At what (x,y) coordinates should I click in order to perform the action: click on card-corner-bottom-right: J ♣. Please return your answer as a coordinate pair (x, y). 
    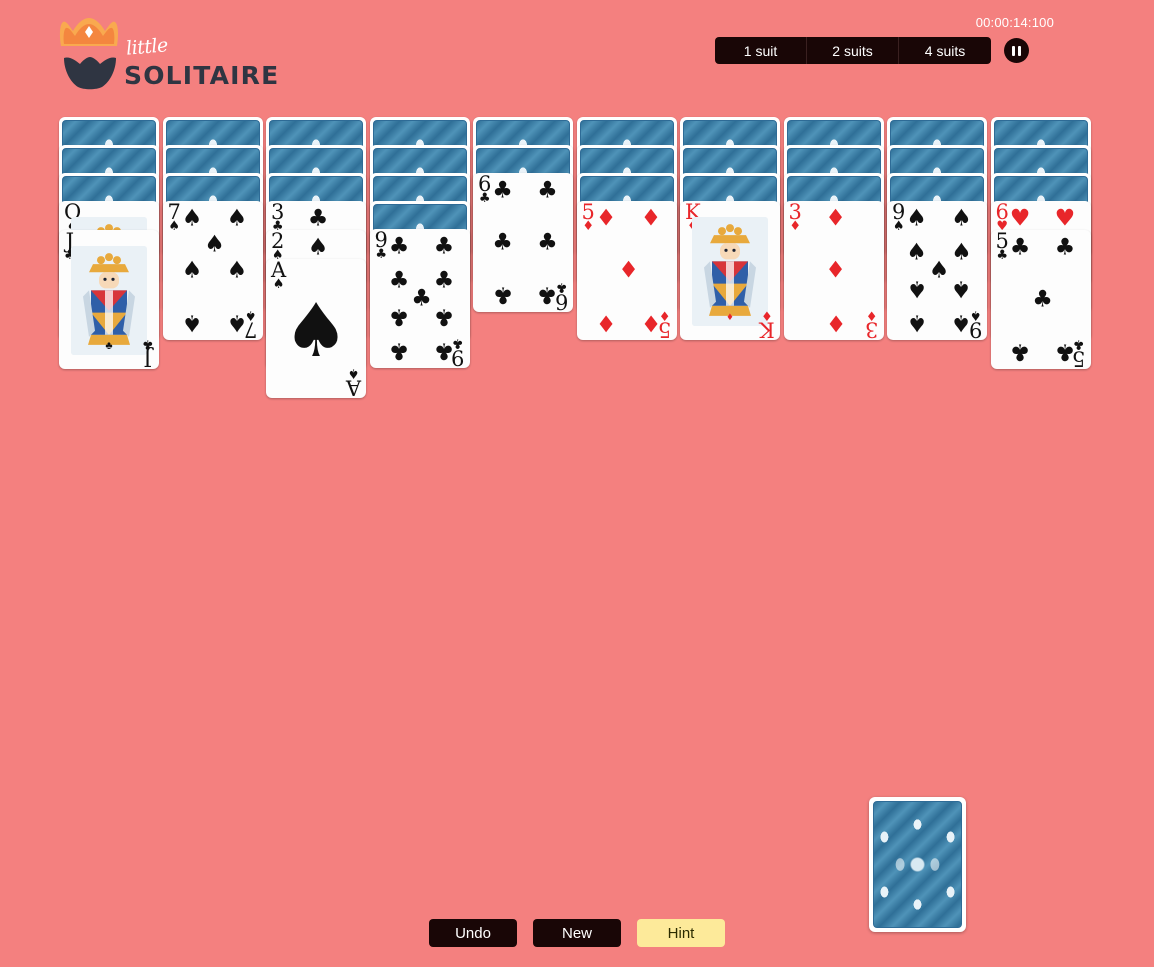
    Looking at the image, I should click on (148, 352).